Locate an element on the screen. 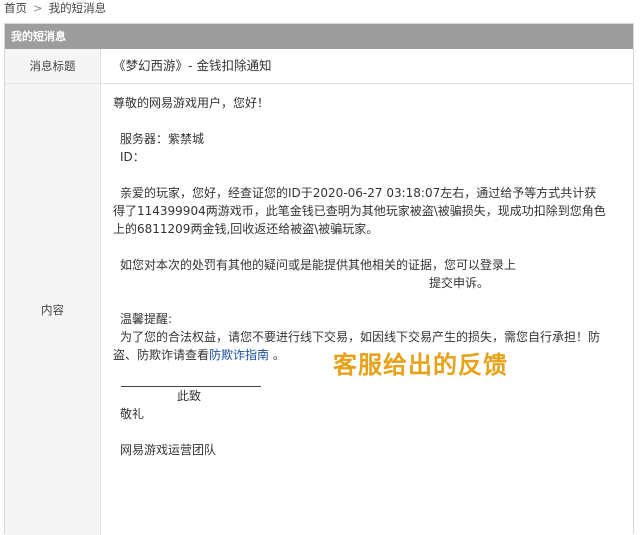 This screenshot has width=640, height=535. message-title-label: 消息标题 is located at coordinates (53, 66).